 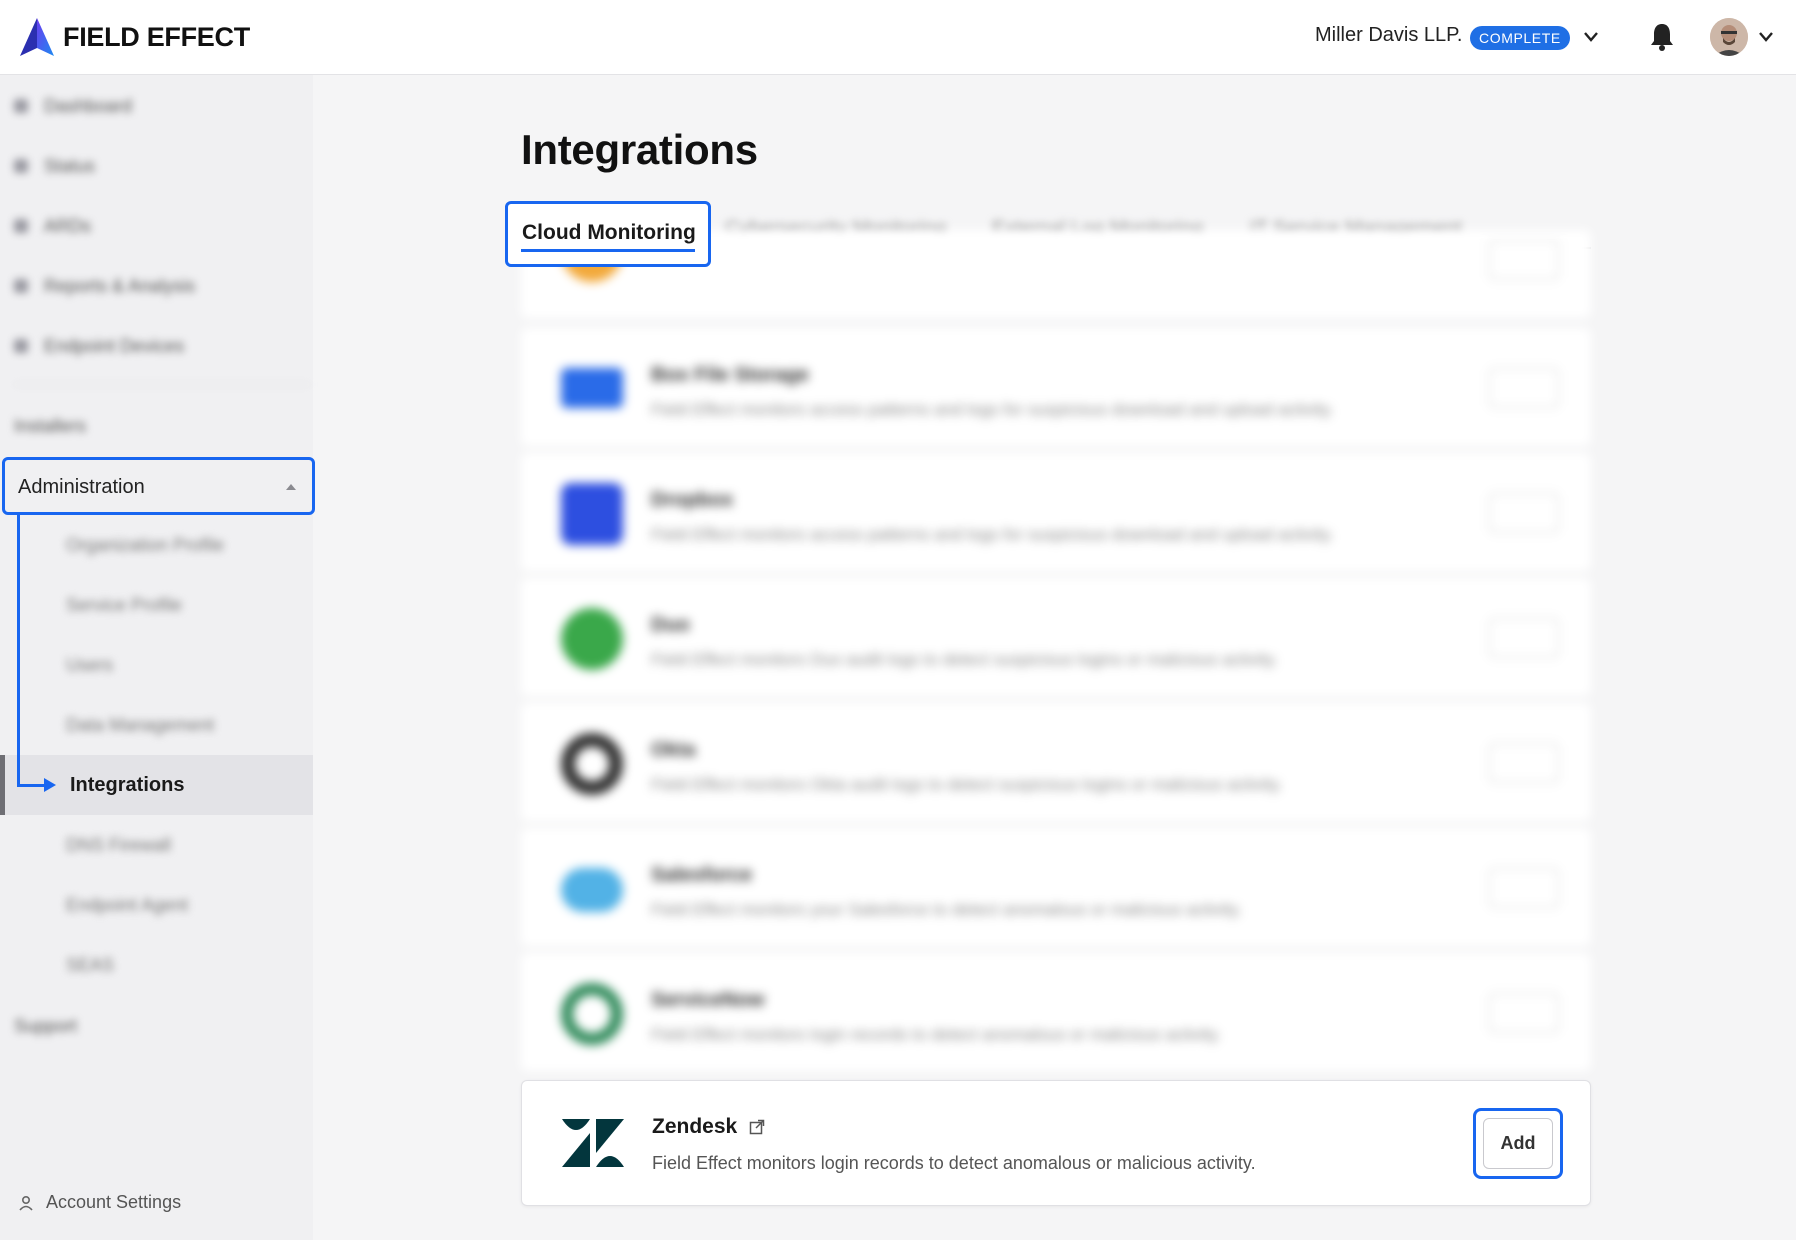 I want to click on endpoint-devices-icon, so click(x=21, y=346).